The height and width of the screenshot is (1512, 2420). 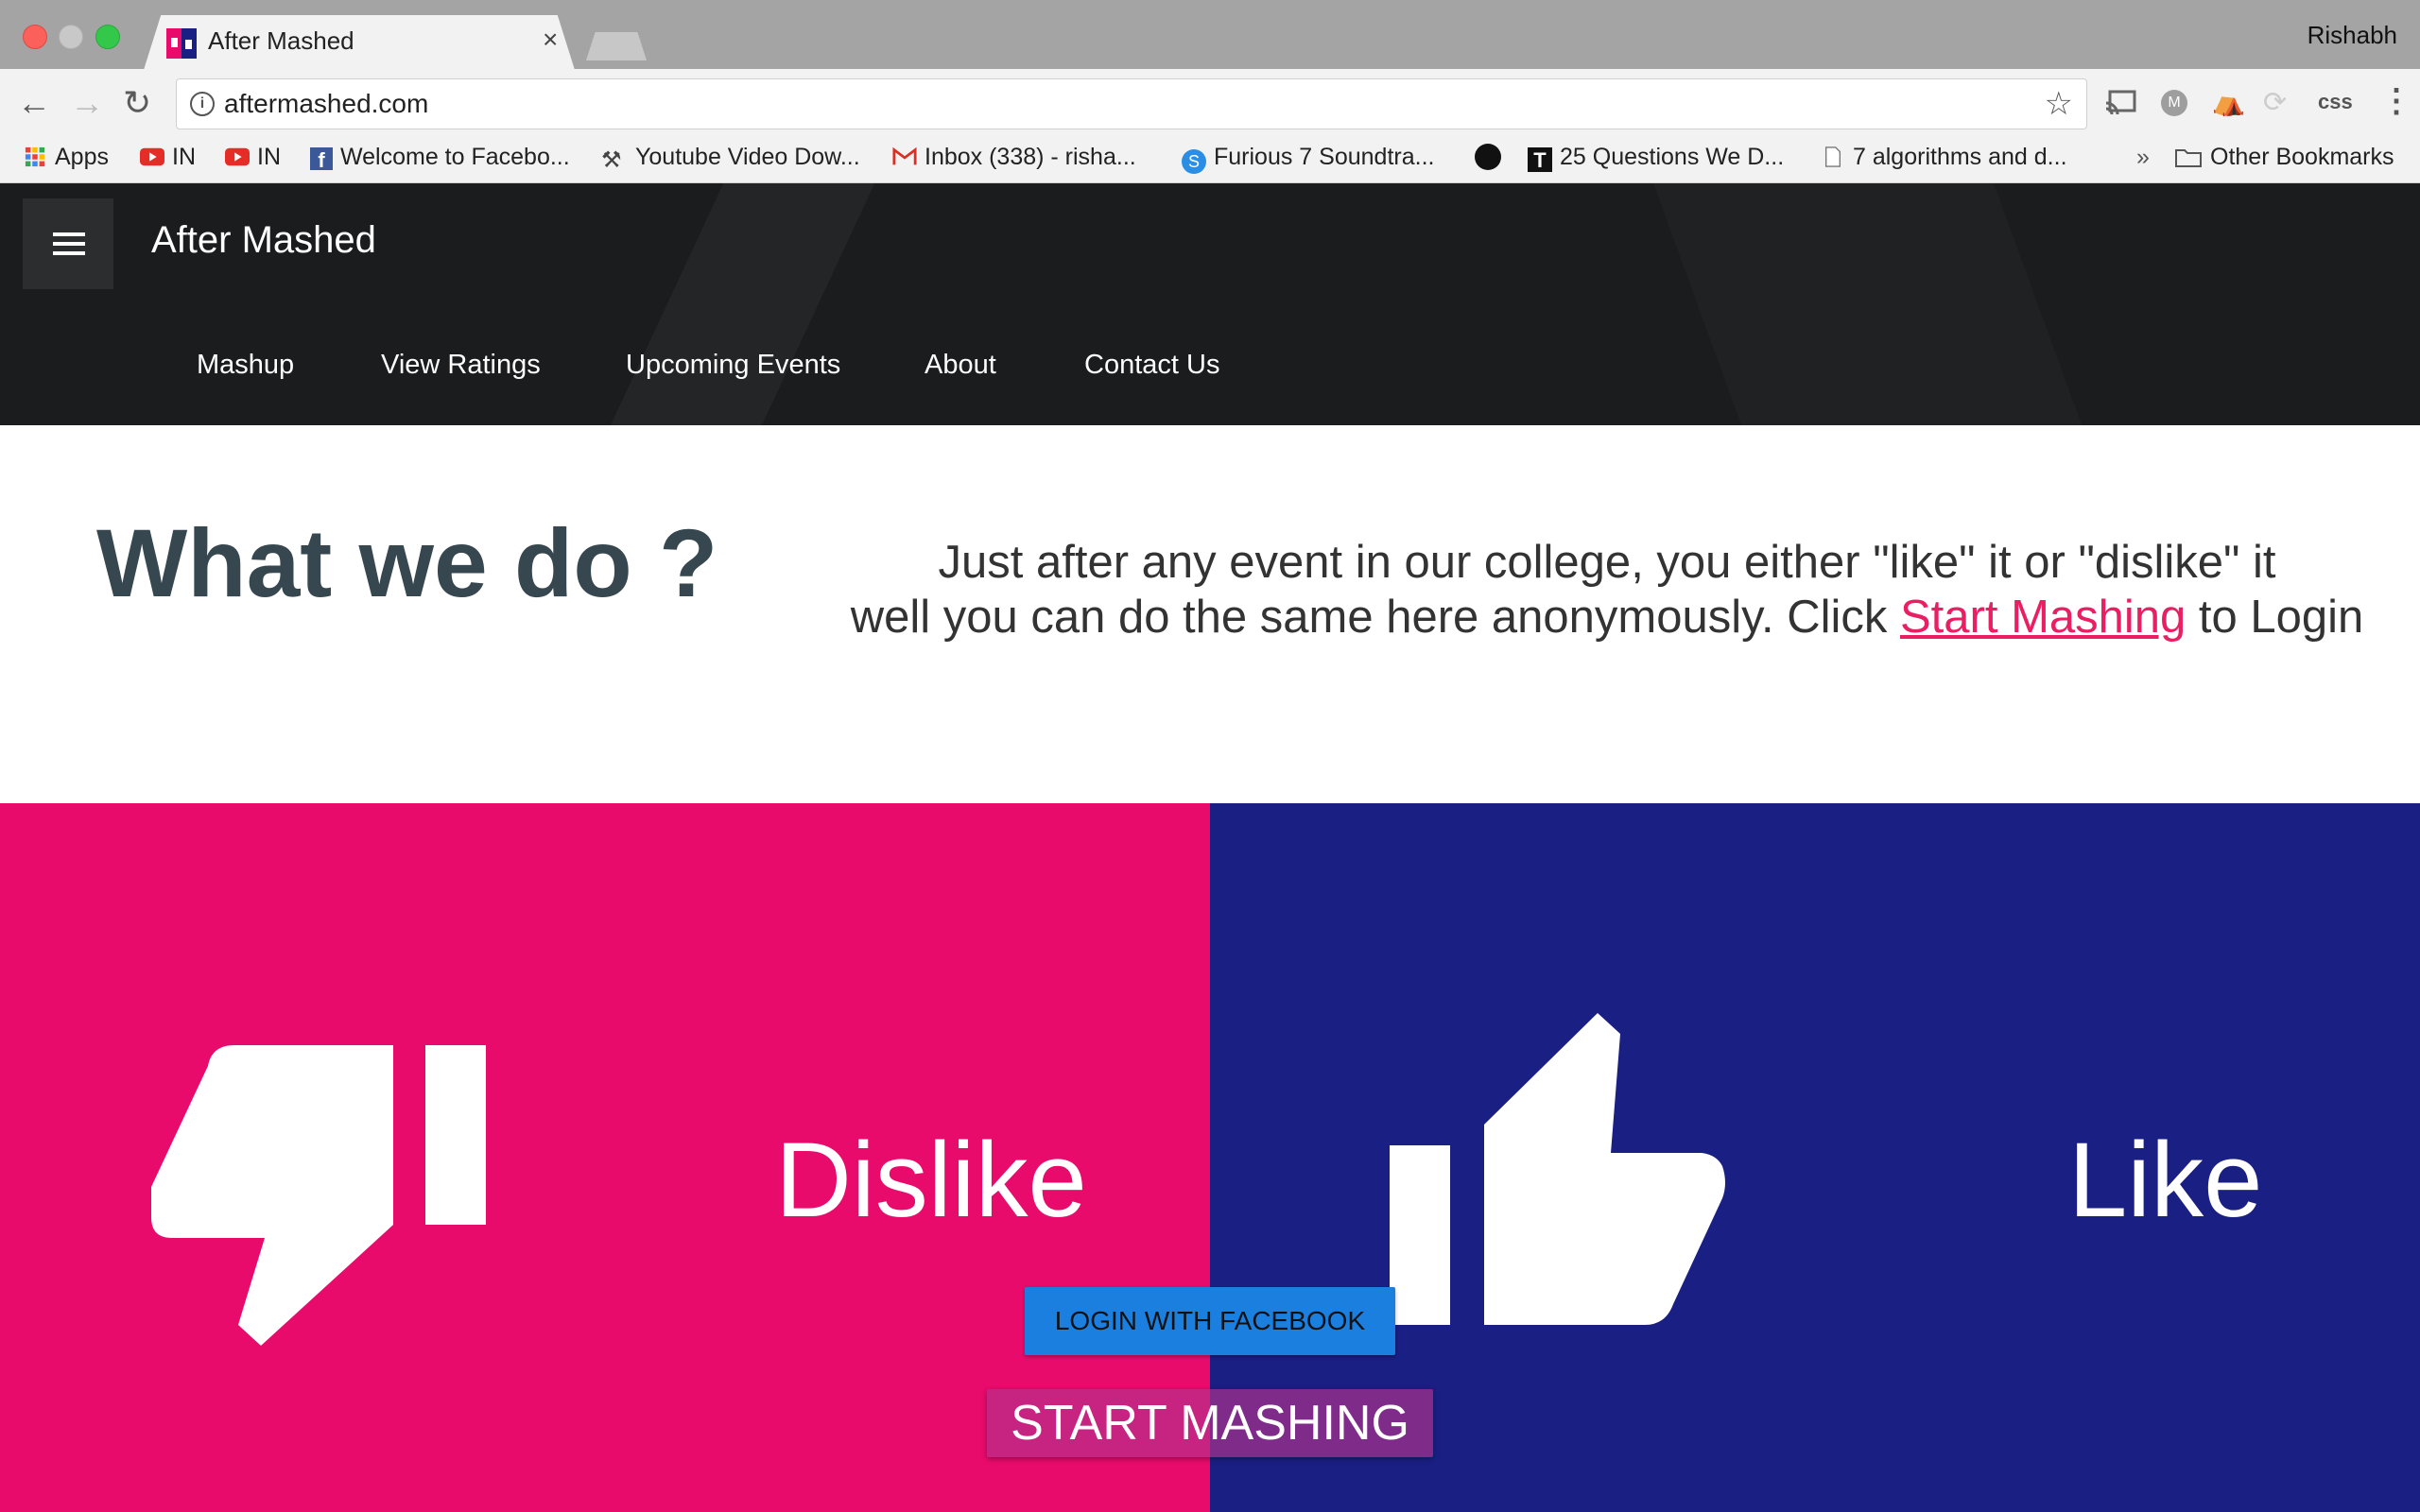 What do you see at coordinates (611, 160) in the screenshot?
I see `pickaxe-icon: ⚒` at bounding box center [611, 160].